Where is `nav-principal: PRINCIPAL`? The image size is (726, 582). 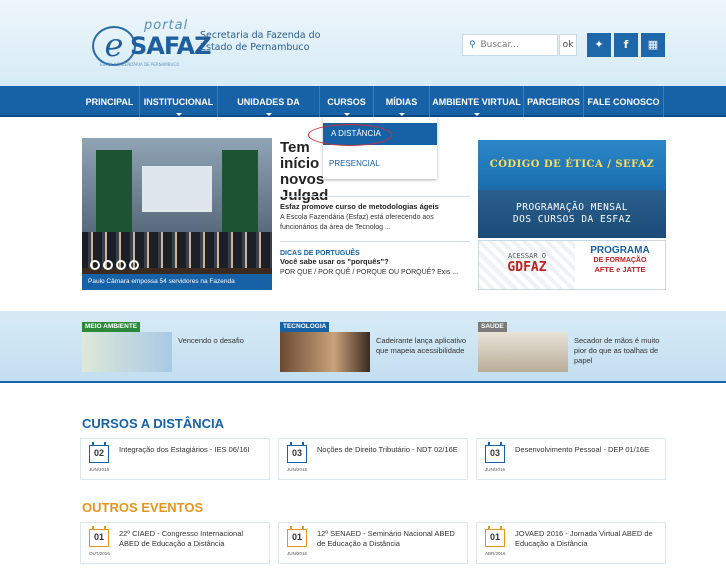 nav-principal: PRINCIPAL is located at coordinates (110, 101).